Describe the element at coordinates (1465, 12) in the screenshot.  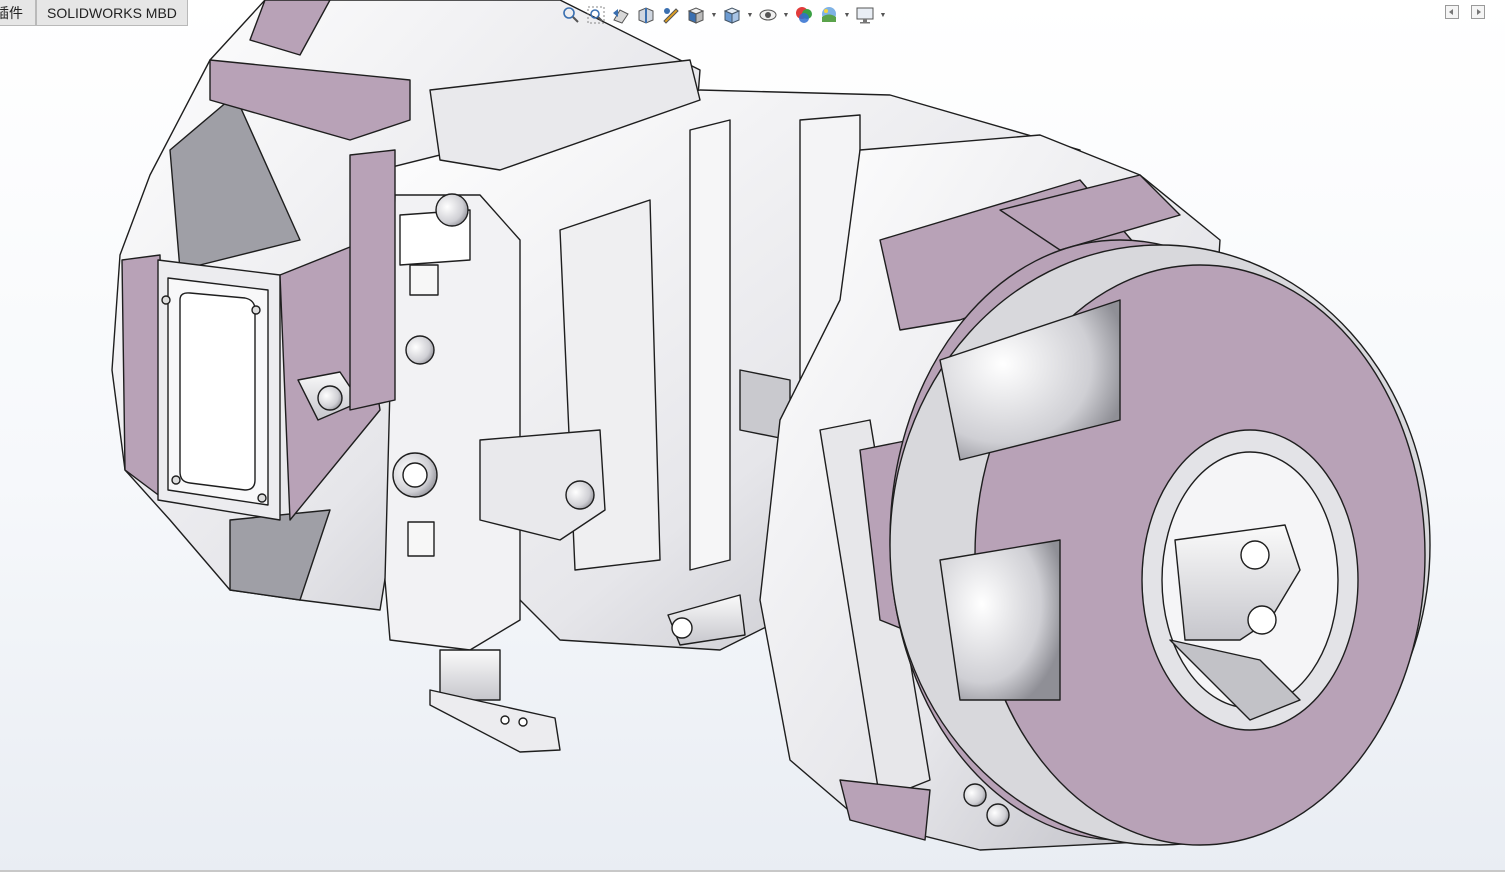
I see `viewport-panel-controls` at that location.